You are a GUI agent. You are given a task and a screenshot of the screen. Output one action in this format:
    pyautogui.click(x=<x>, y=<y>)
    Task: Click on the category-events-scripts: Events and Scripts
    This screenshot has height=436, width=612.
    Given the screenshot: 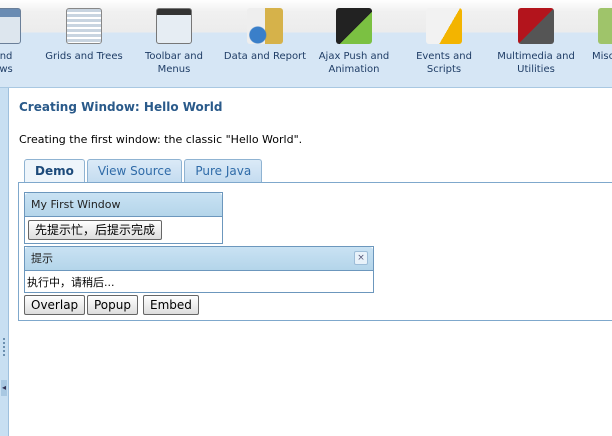 What is the action you would take?
    pyautogui.click(x=444, y=42)
    